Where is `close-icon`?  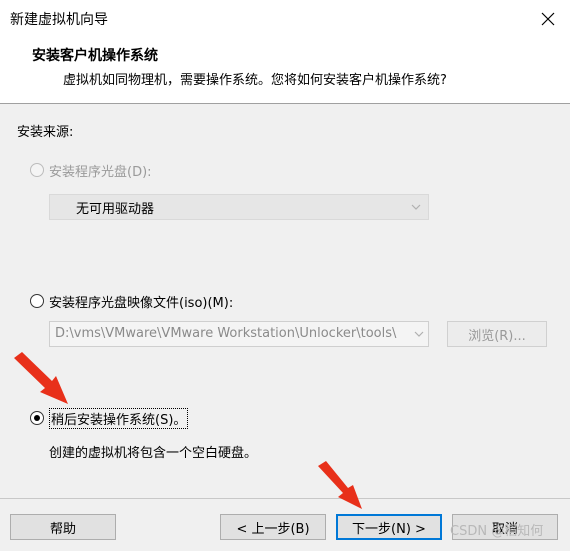
close-icon is located at coordinates (548, 19).